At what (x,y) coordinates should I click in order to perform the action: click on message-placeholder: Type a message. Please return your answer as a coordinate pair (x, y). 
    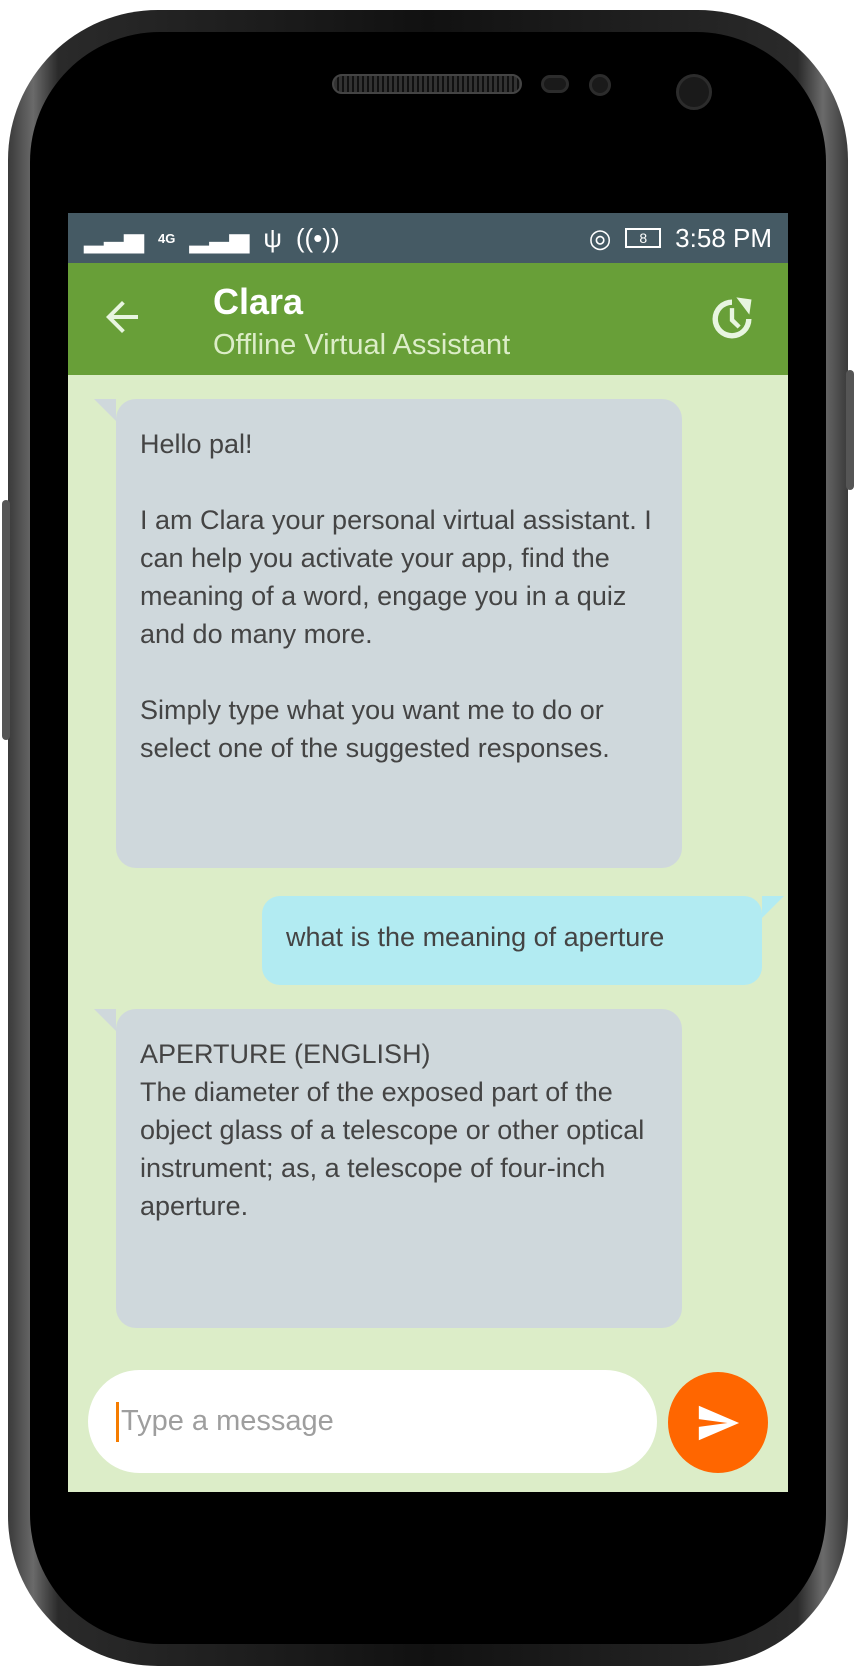
    Looking at the image, I should click on (227, 1421).